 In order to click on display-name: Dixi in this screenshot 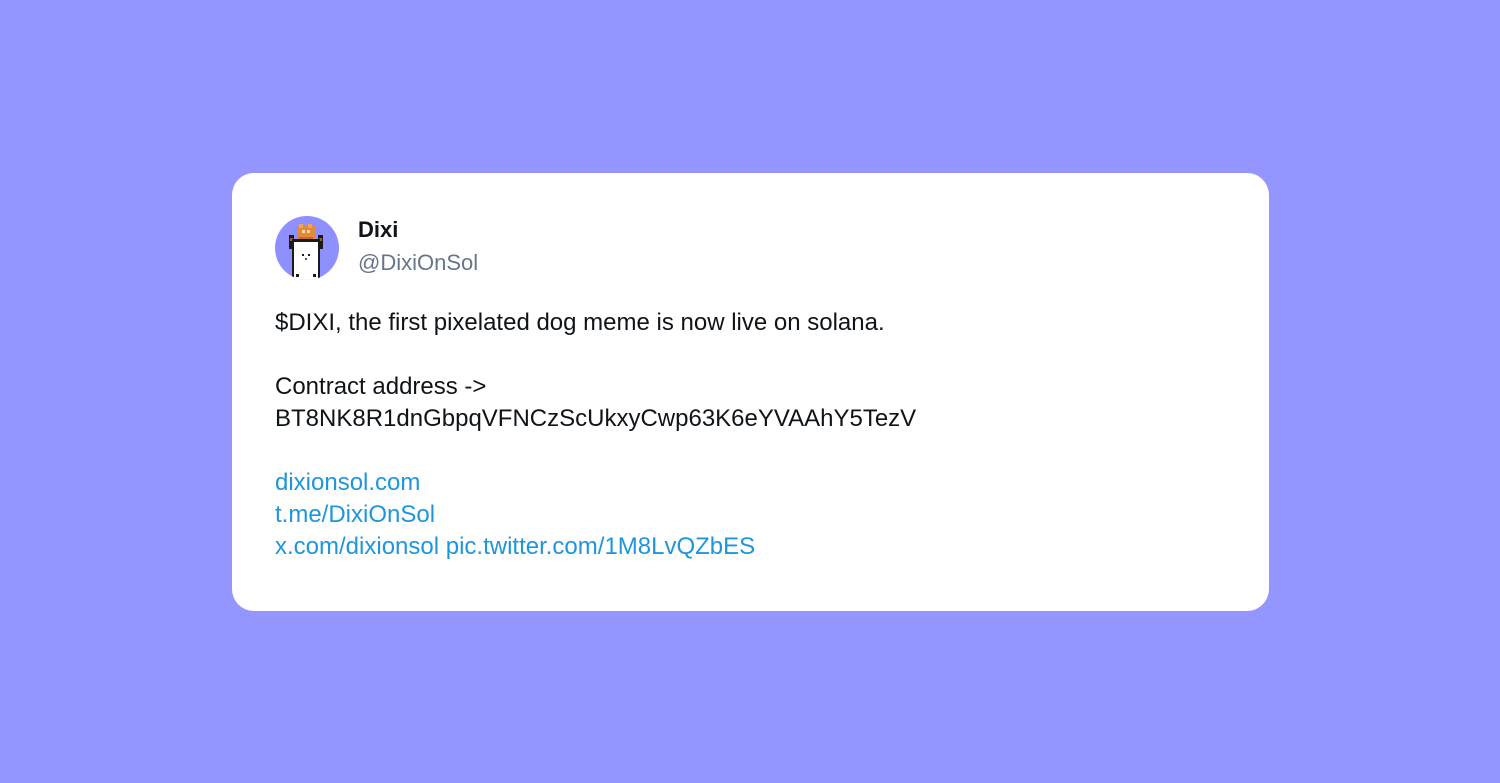, I will do `click(418, 230)`.